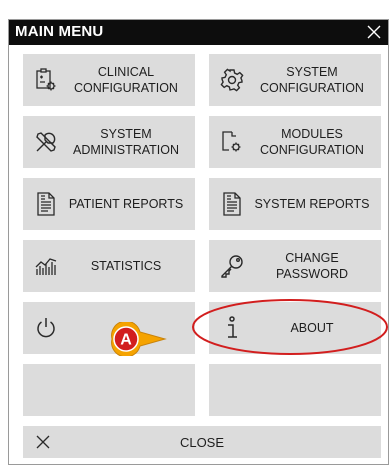 The width and height of the screenshot is (391, 469). I want to click on tile-label: SYSTEM ADMINISTRATION, so click(126, 142).